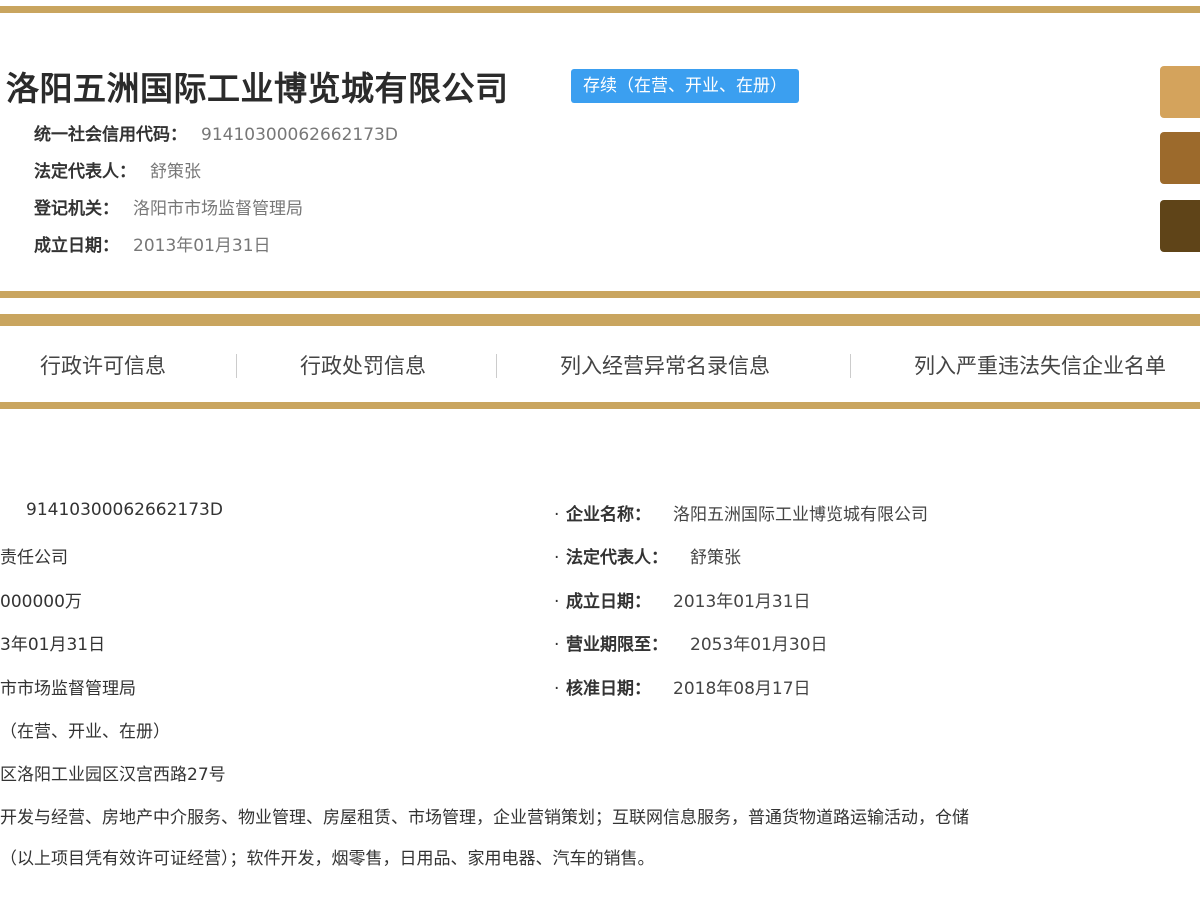  What do you see at coordinates (202, 246) in the screenshot?
I see `info-value: 2013年01月31日` at bounding box center [202, 246].